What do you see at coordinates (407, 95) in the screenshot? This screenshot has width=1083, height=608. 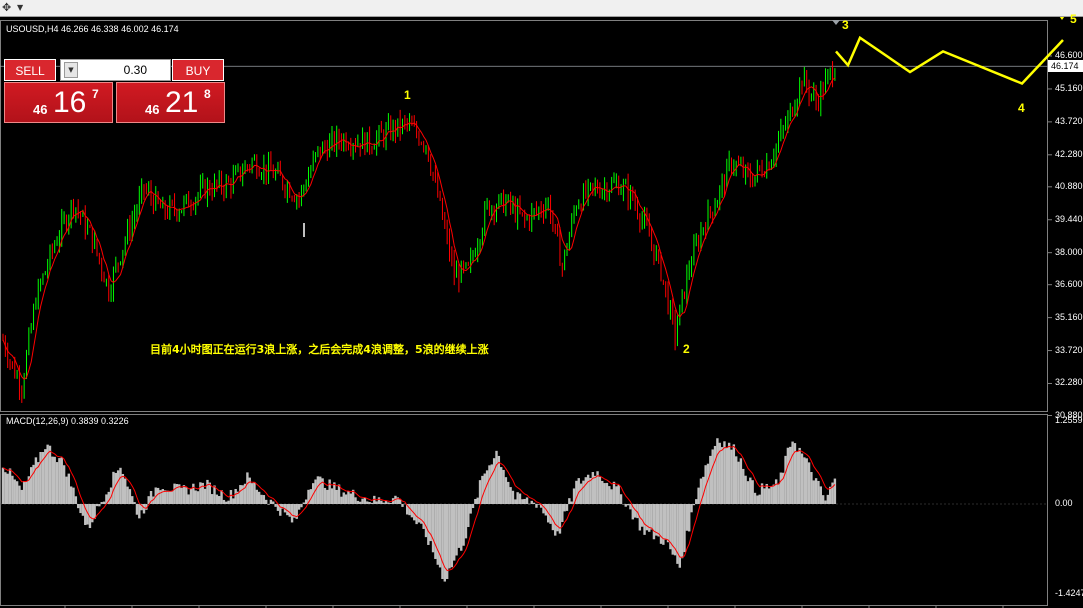 I see `wave-label-1: 1` at bounding box center [407, 95].